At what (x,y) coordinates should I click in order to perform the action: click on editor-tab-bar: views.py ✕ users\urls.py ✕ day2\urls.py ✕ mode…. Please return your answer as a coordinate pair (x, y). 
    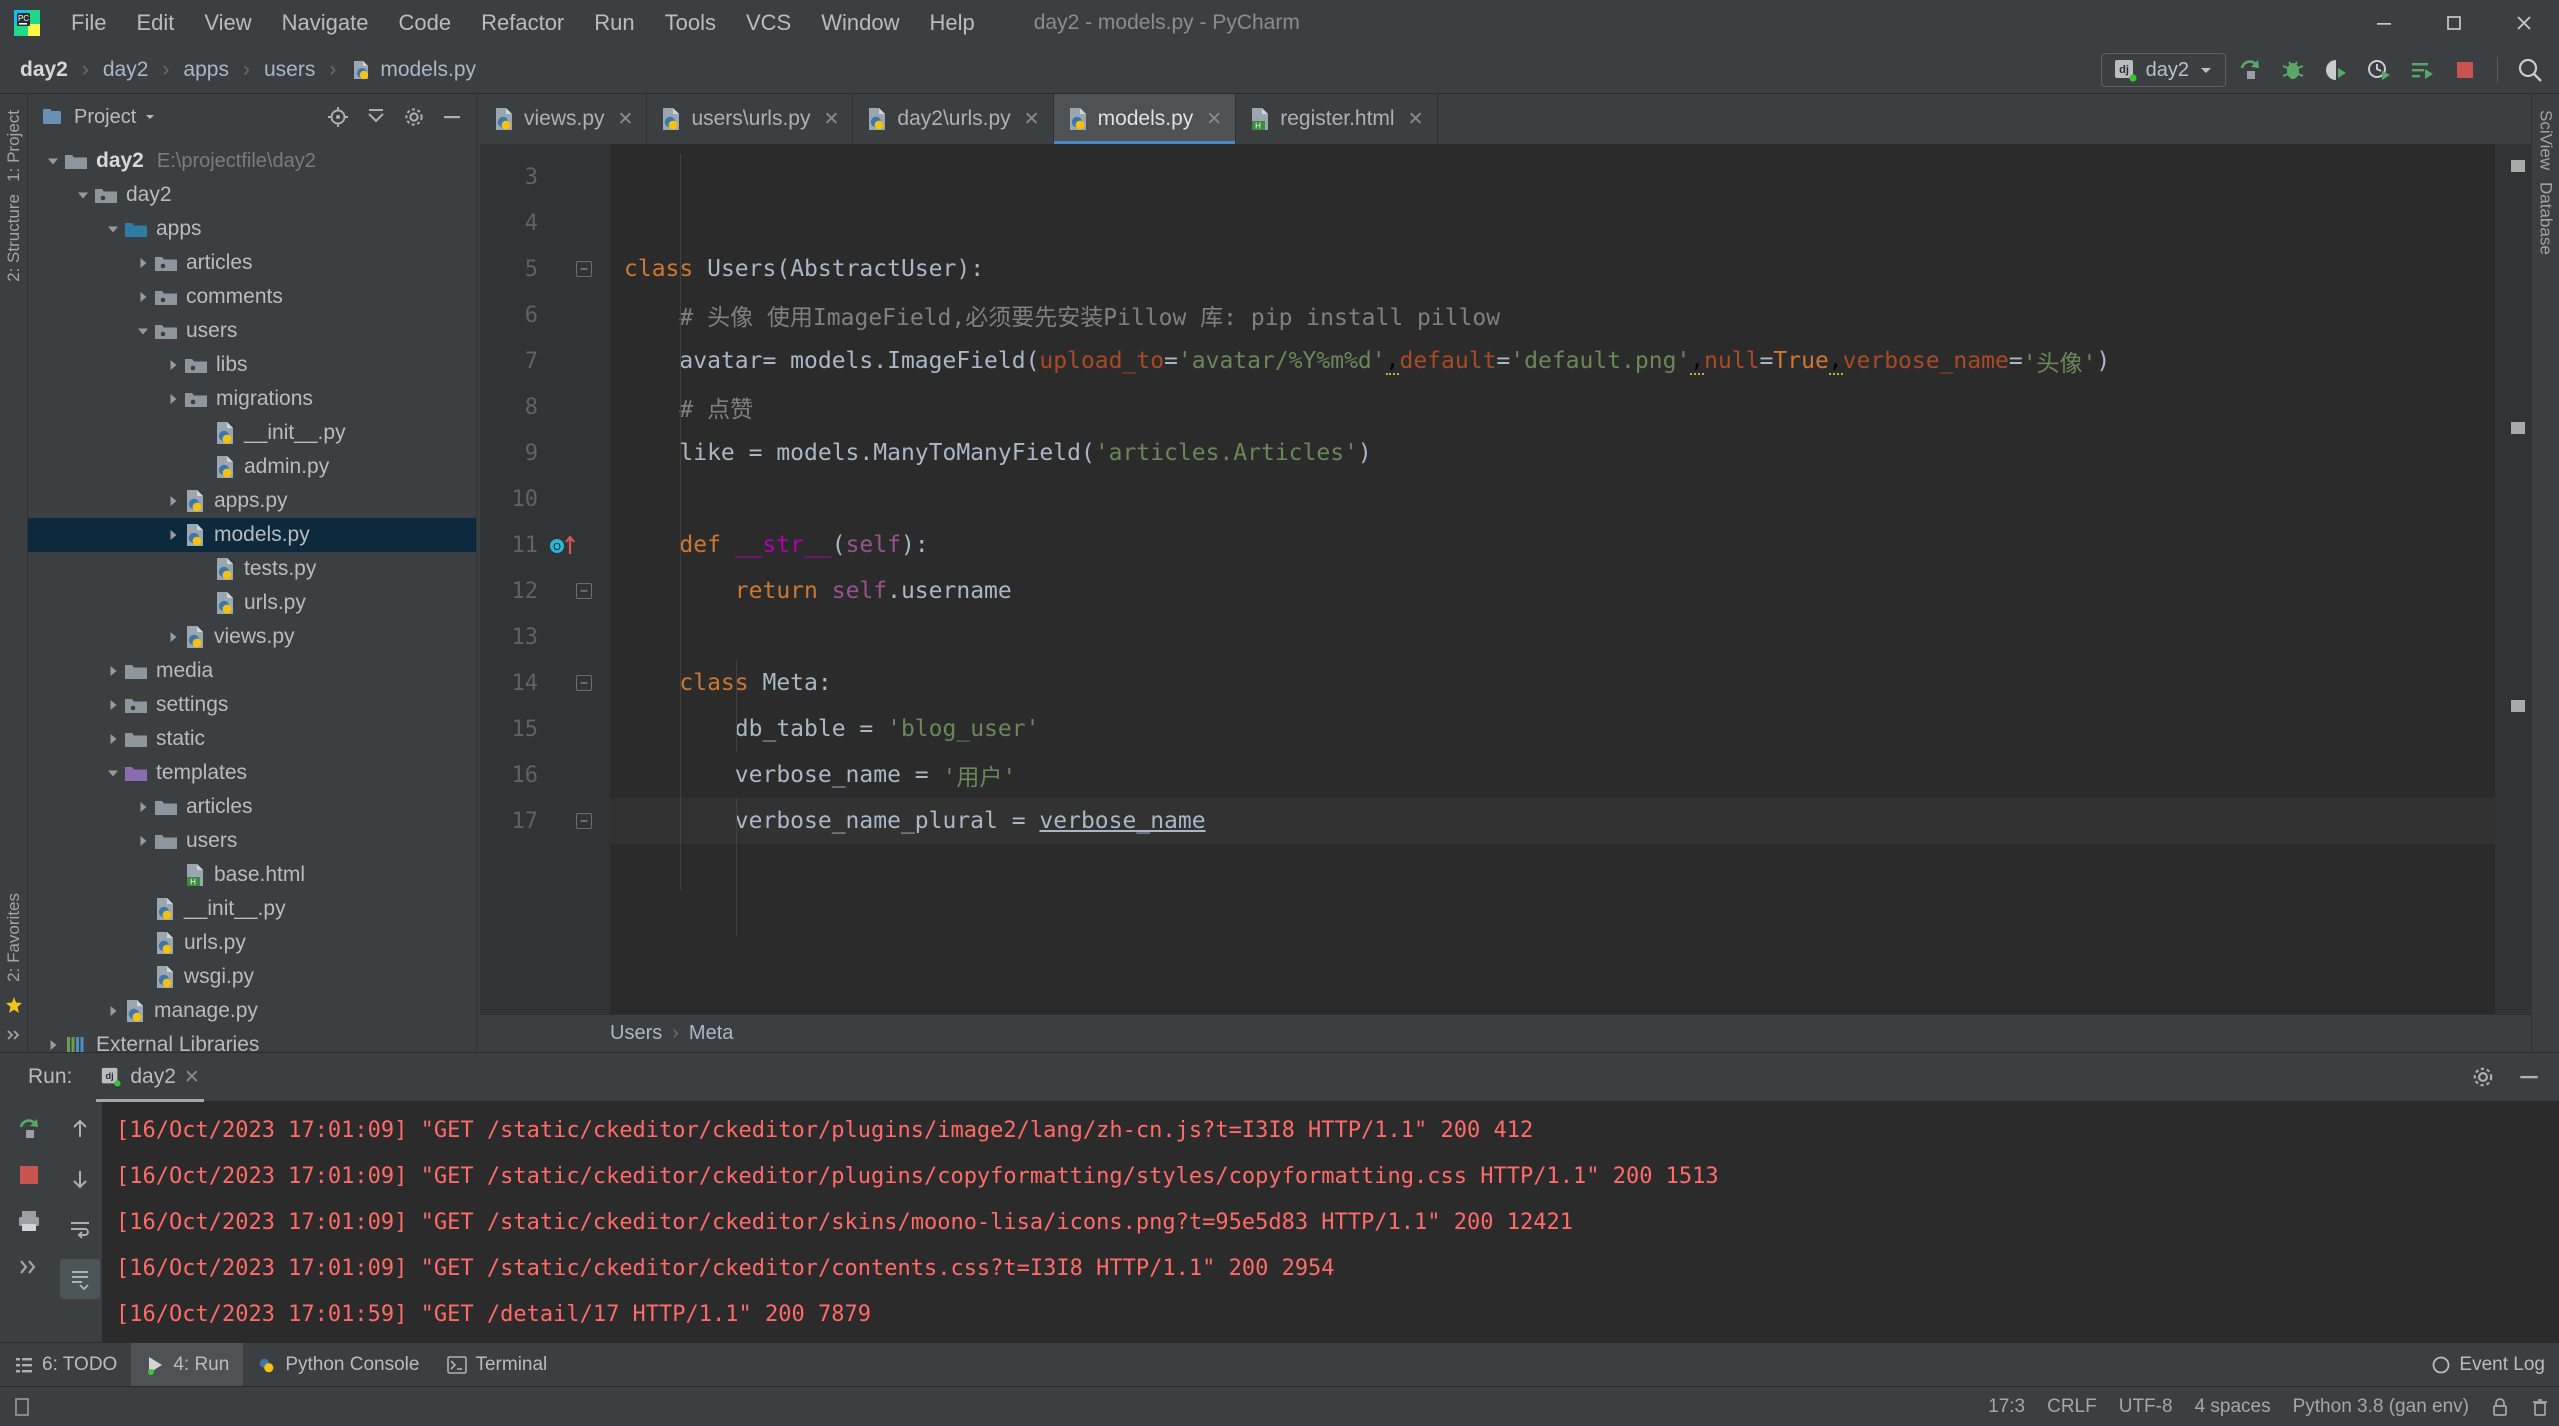
    Looking at the image, I should click on (1505, 119).